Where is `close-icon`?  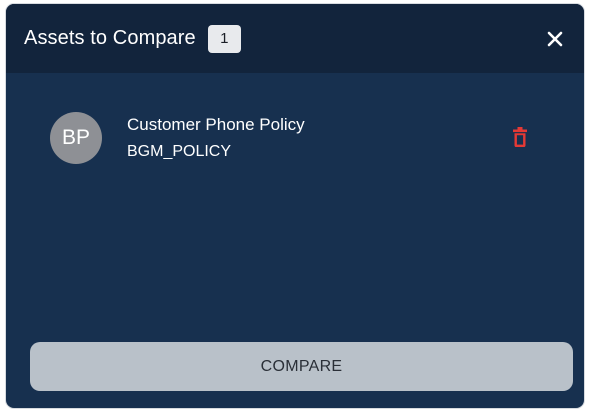
close-icon is located at coordinates (555, 38).